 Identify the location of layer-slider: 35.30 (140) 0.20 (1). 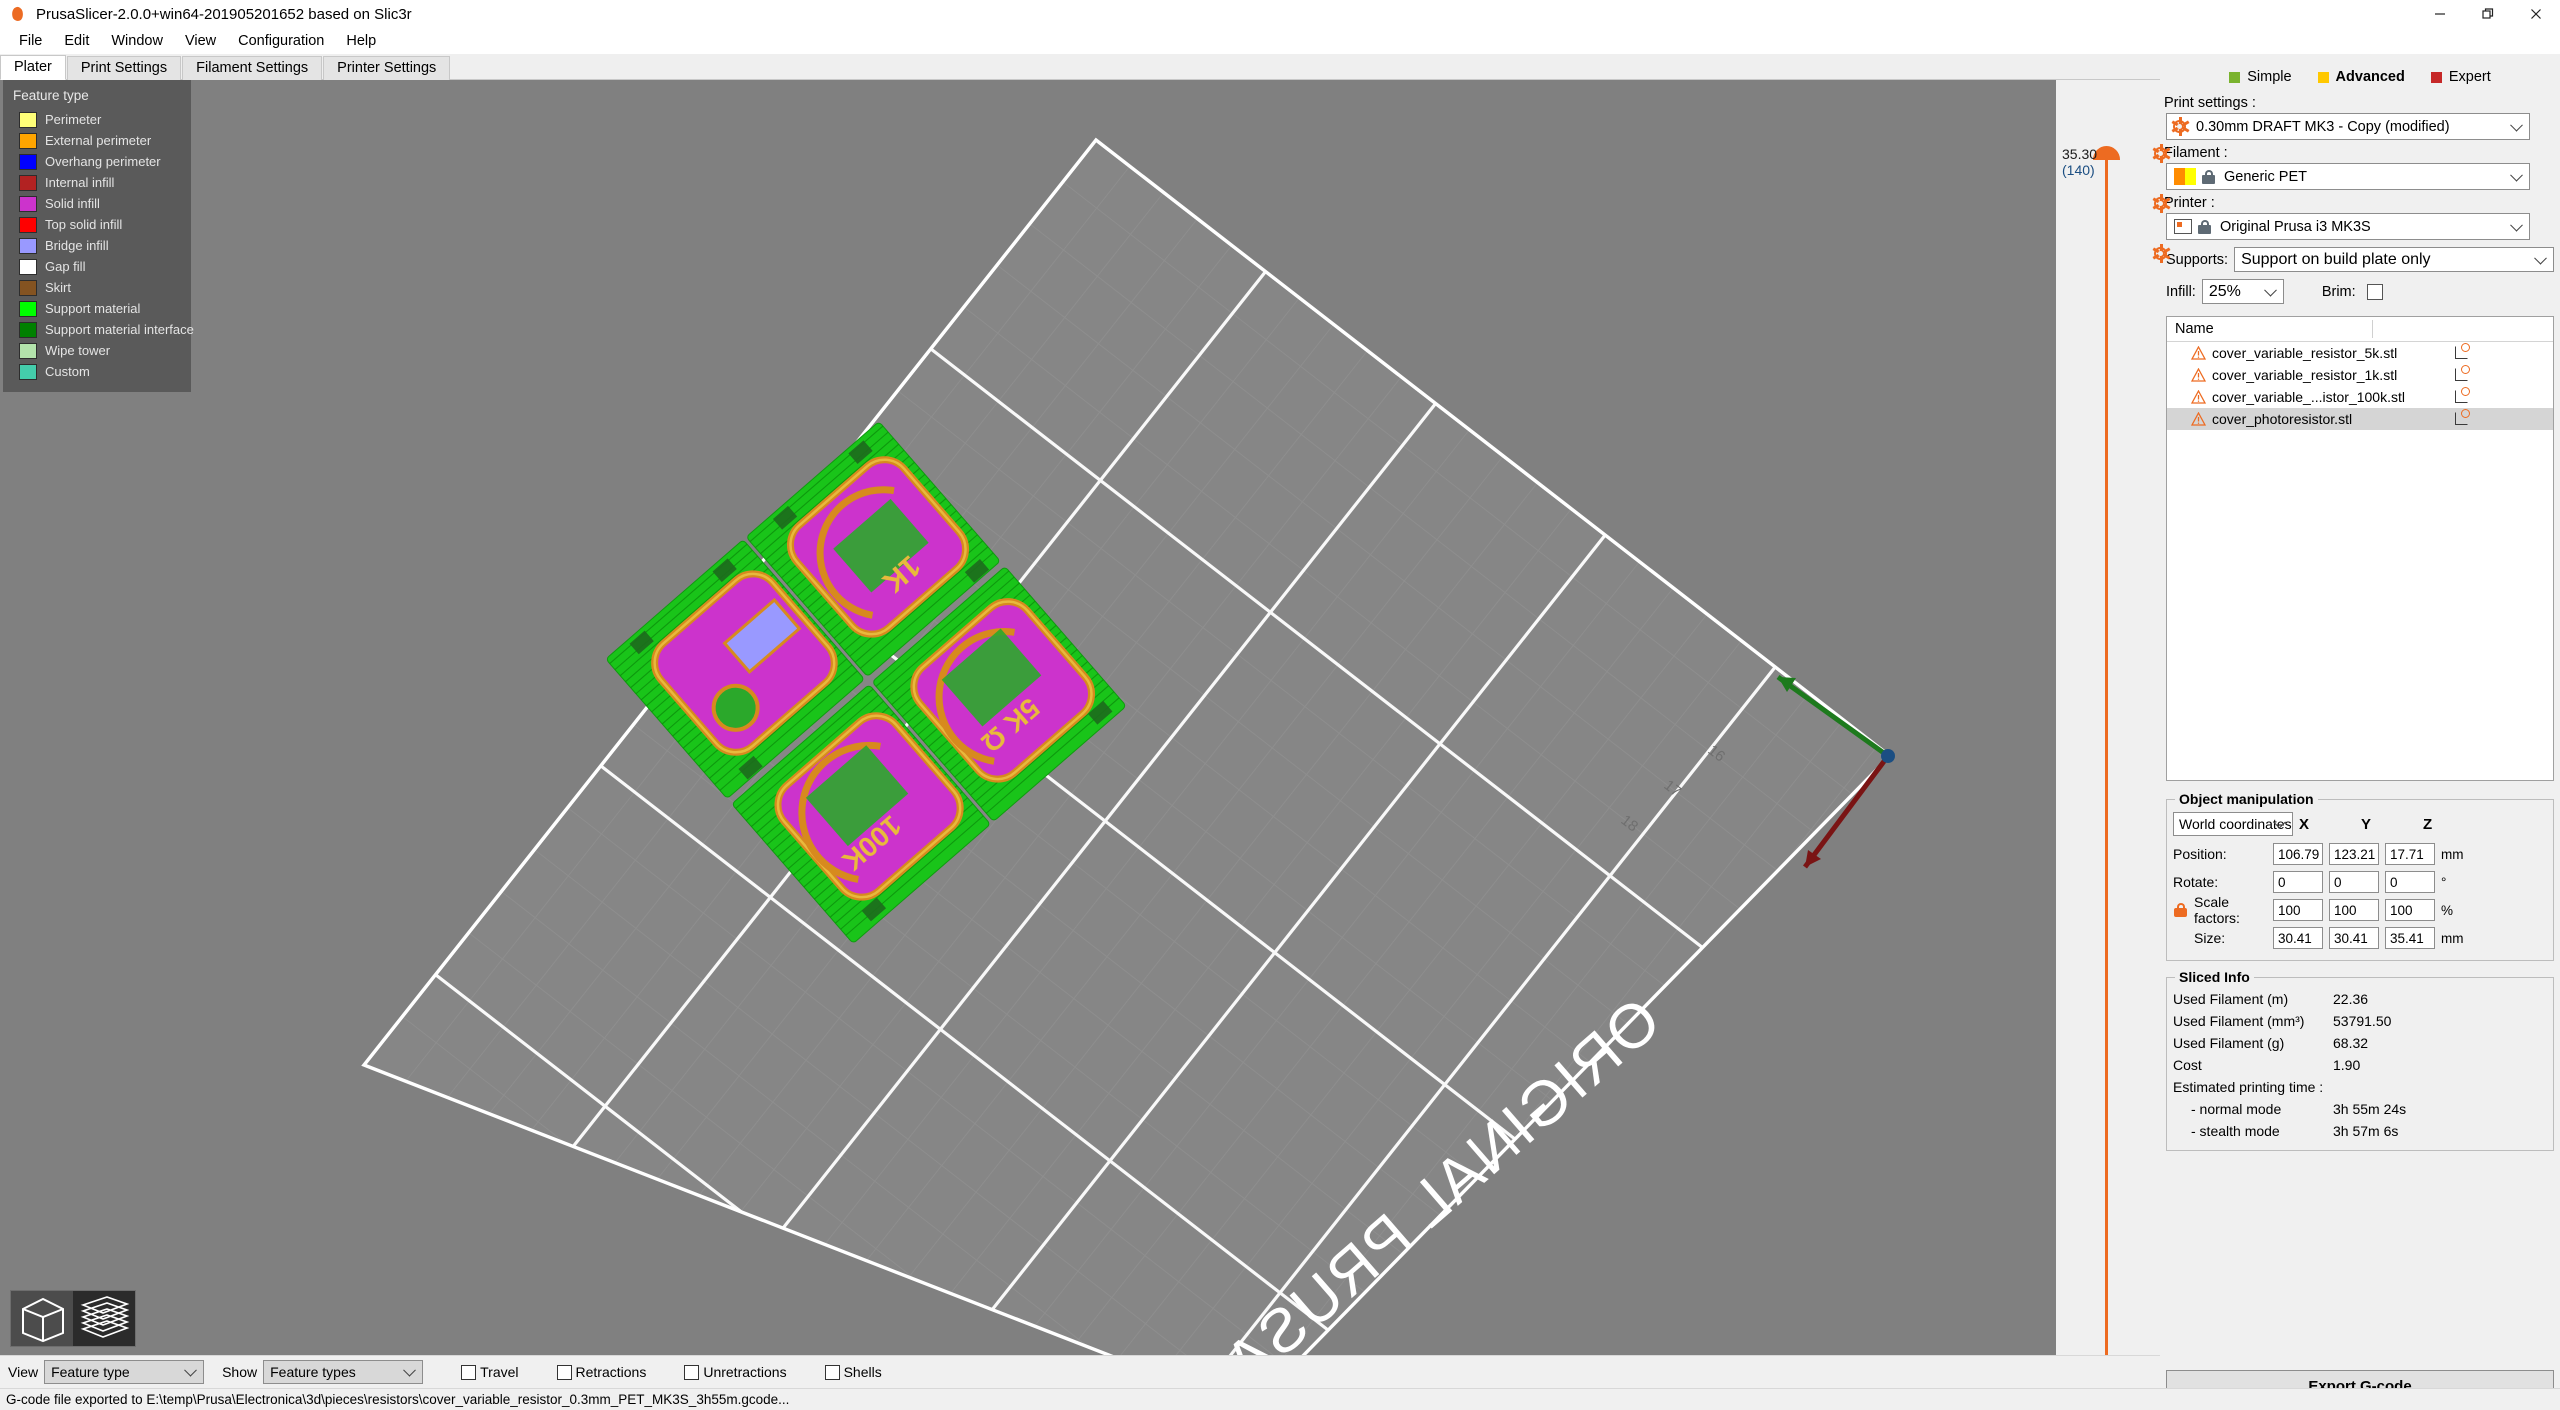
(2108, 745).